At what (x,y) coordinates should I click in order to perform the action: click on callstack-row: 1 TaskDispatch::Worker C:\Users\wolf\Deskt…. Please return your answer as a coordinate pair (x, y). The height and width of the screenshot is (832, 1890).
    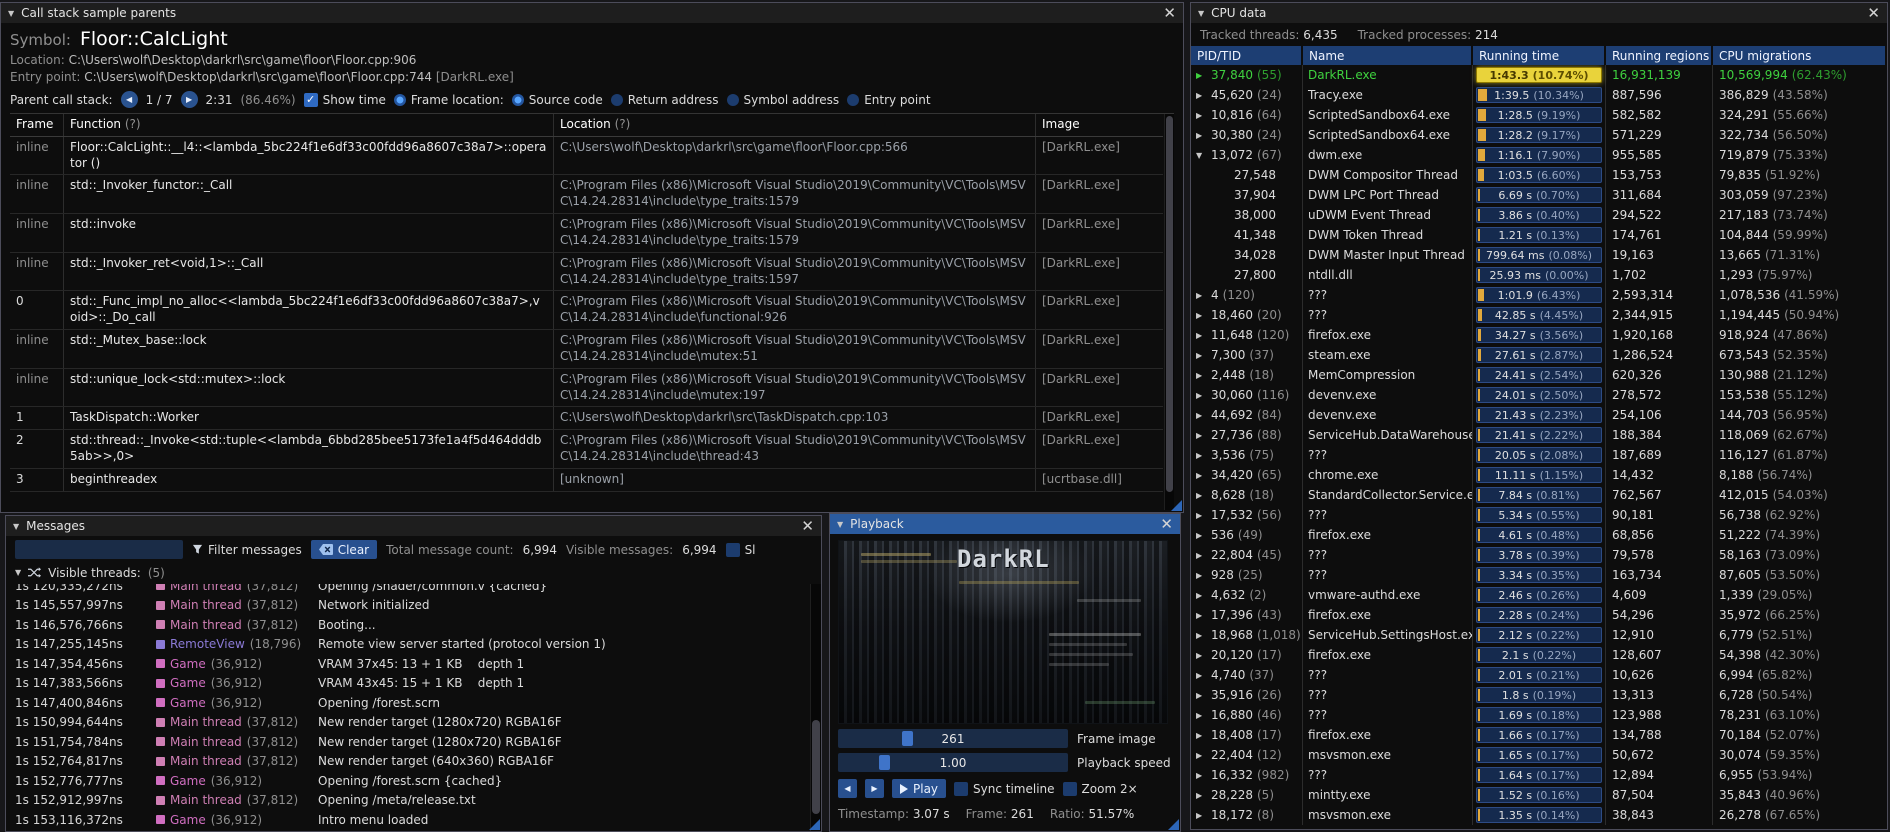
    Looking at the image, I should click on (586, 419).